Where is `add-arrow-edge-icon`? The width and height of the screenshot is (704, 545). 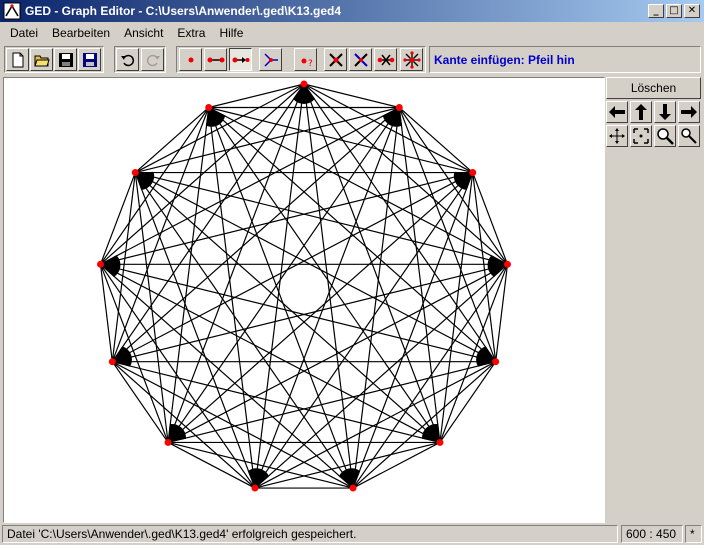 add-arrow-edge-icon is located at coordinates (240, 59).